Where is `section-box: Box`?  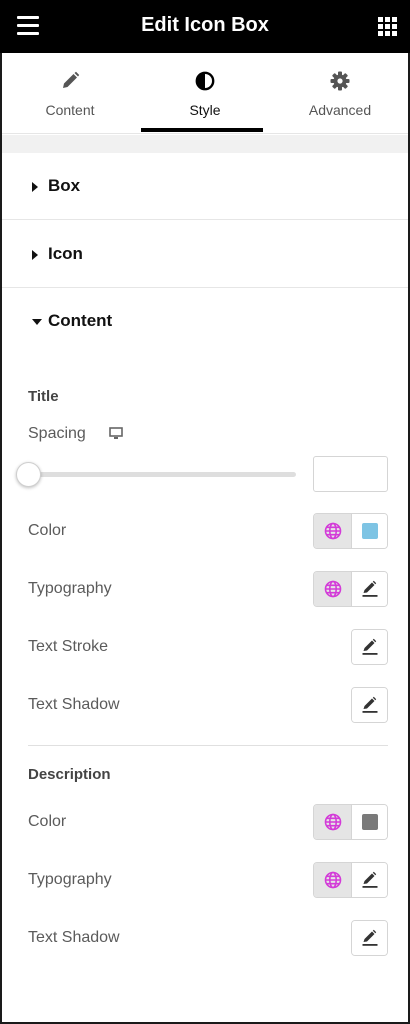
section-box: Box is located at coordinates (205, 187).